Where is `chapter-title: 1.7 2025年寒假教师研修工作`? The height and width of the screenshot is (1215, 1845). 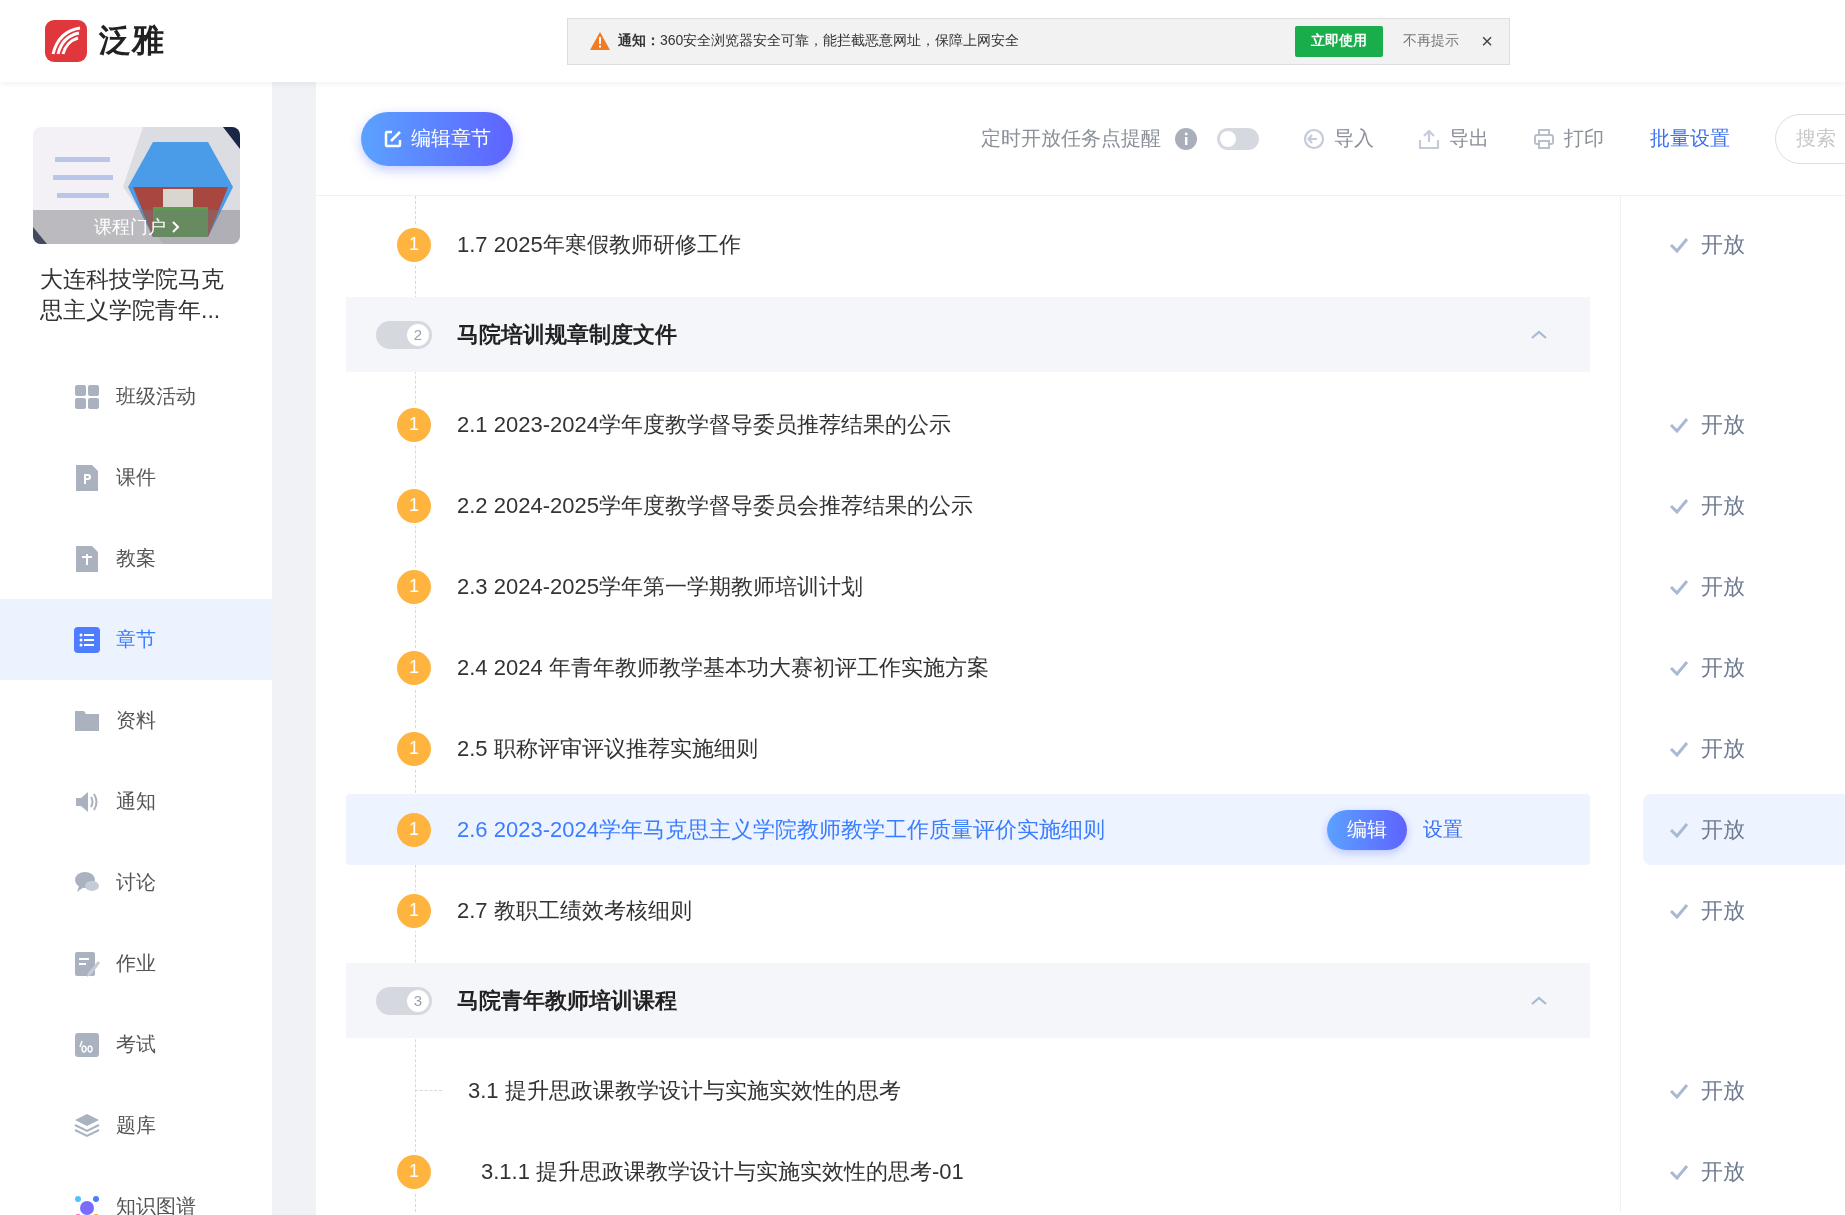
chapter-title: 1.7 2025年寒假教师研修工作 is located at coordinates (599, 244).